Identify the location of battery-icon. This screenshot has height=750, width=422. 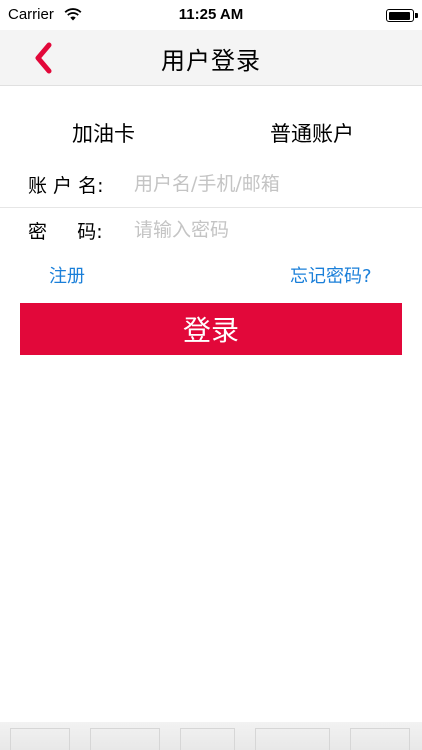
(402, 15).